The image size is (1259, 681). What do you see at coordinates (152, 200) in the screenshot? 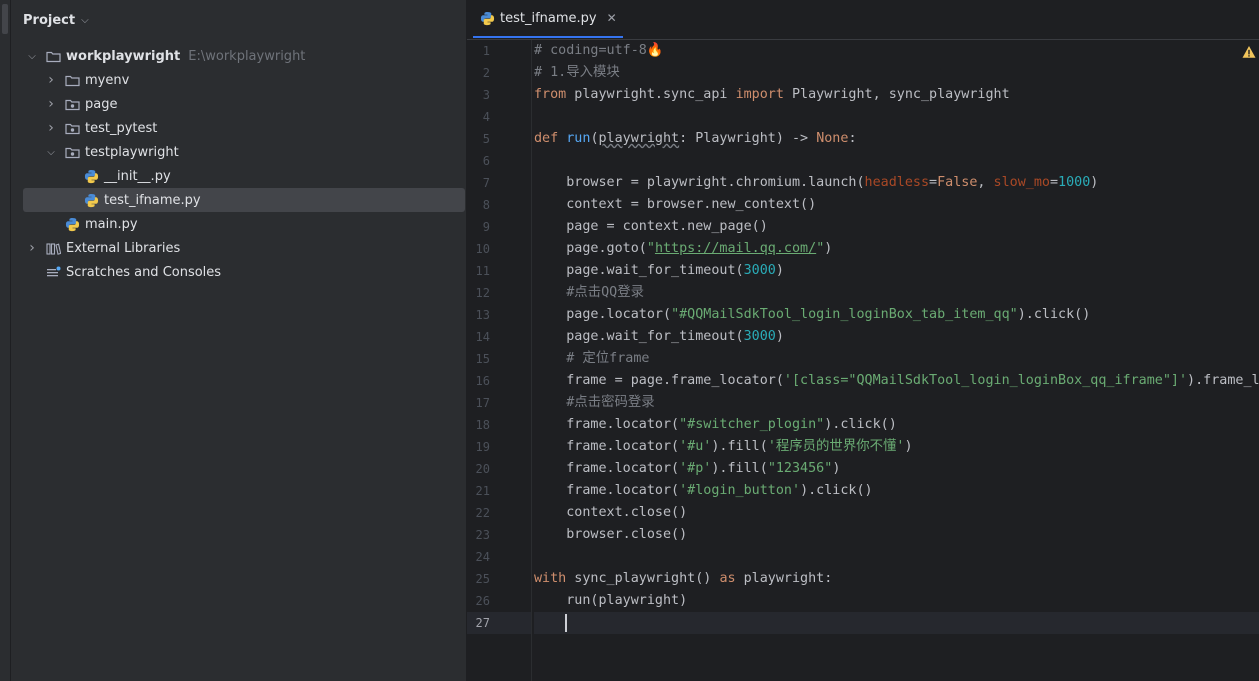
I see `tree-item-label: test_ifname.py` at bounding box center [152, 200].